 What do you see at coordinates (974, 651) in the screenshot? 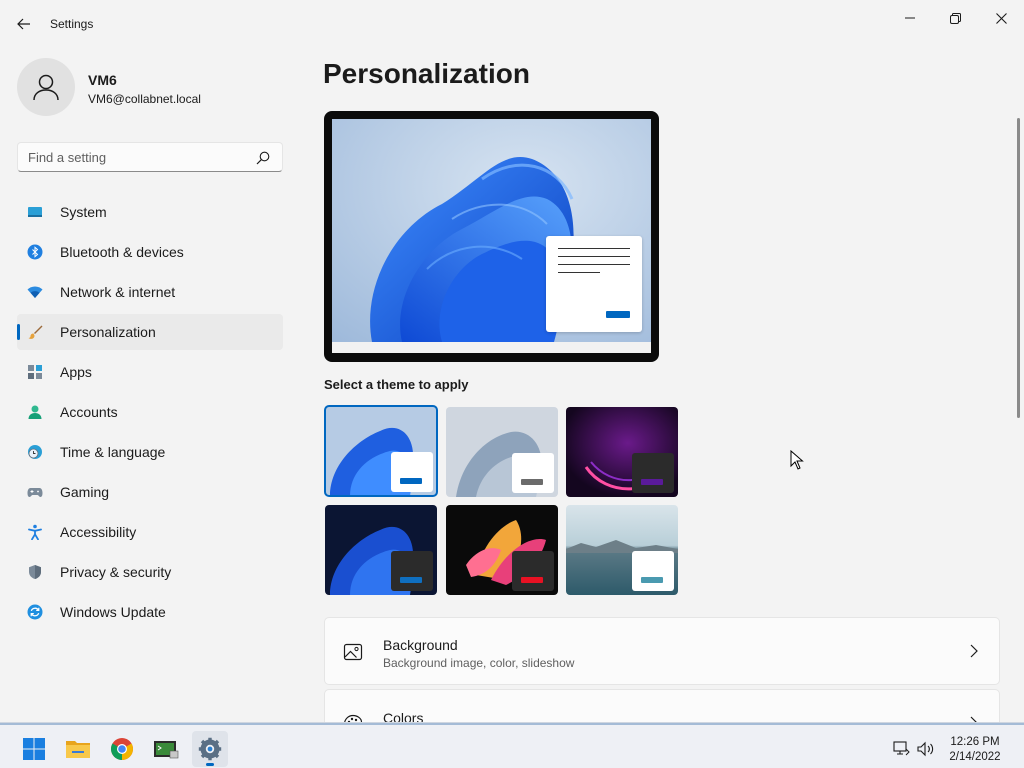
I see `chevron-right-icon` at bounding box center [974, 651].